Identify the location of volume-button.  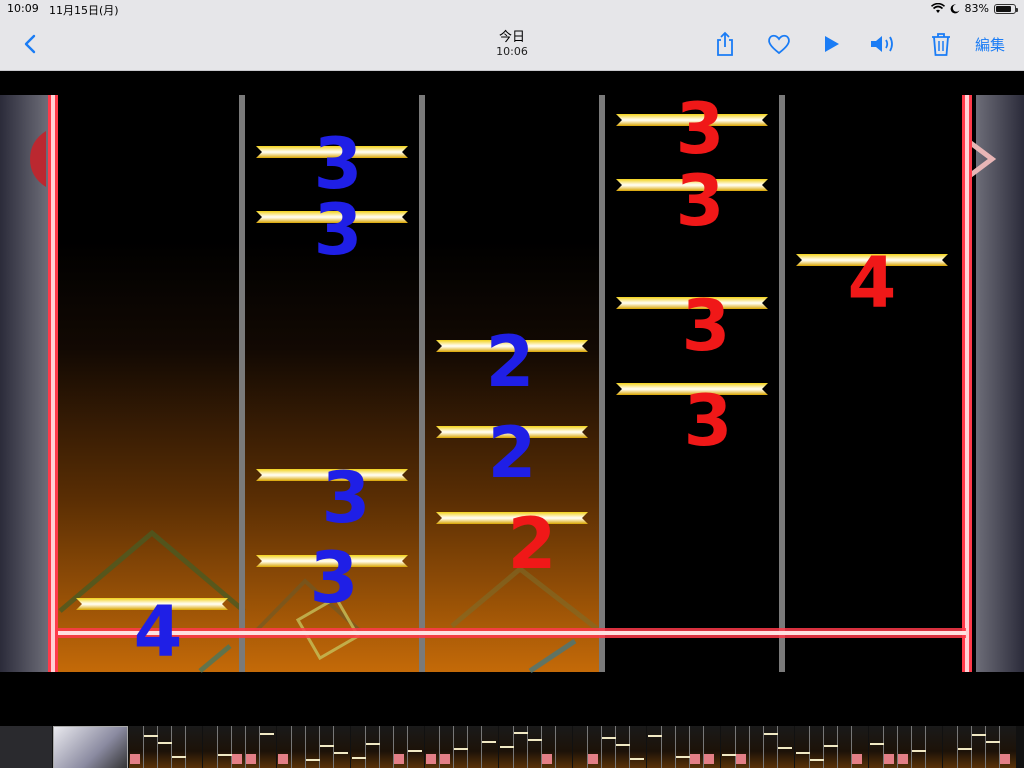
(883, 44).